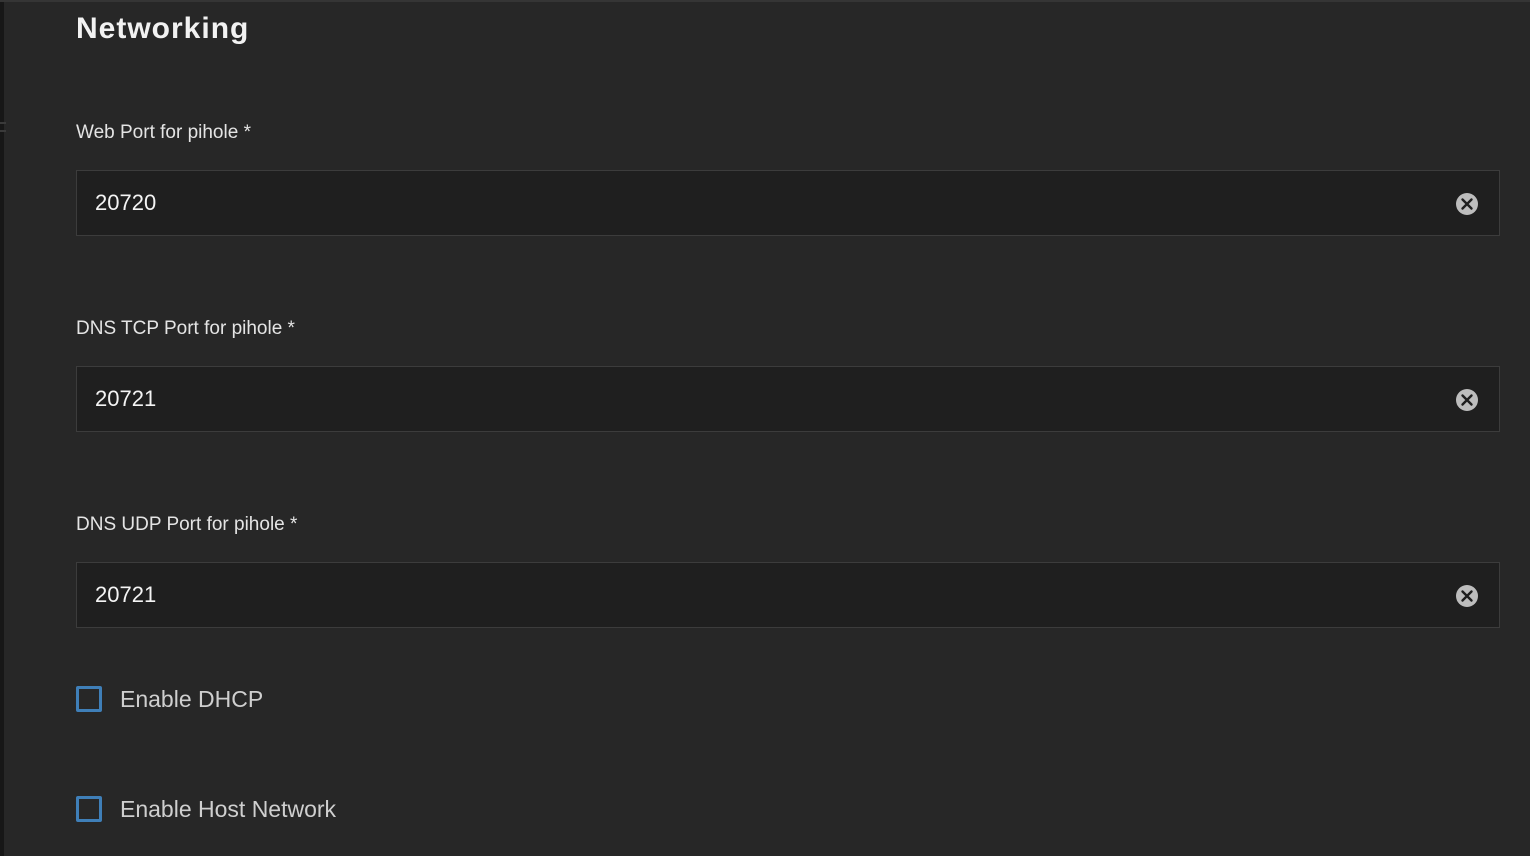  What do you see at coordinates (185, 328) in the screenshot?
I see `dns-tcp-port-label: DNS TCP Port for pihole *` at bounding box center [185, 328].